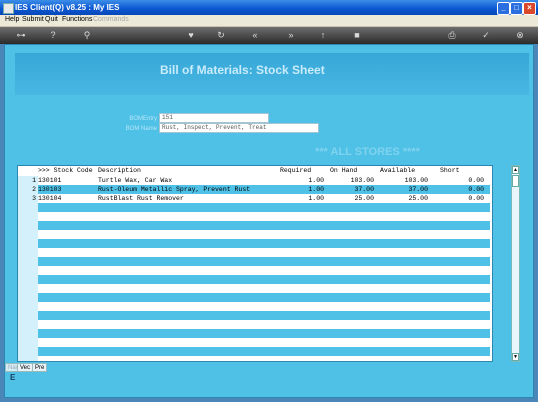 The image size is (538, 402). What do you see at coordinates (515, 263) in the screenshot?
I see `grid-scrollbar: ▲ ▼` at bounding box center [515, 263].